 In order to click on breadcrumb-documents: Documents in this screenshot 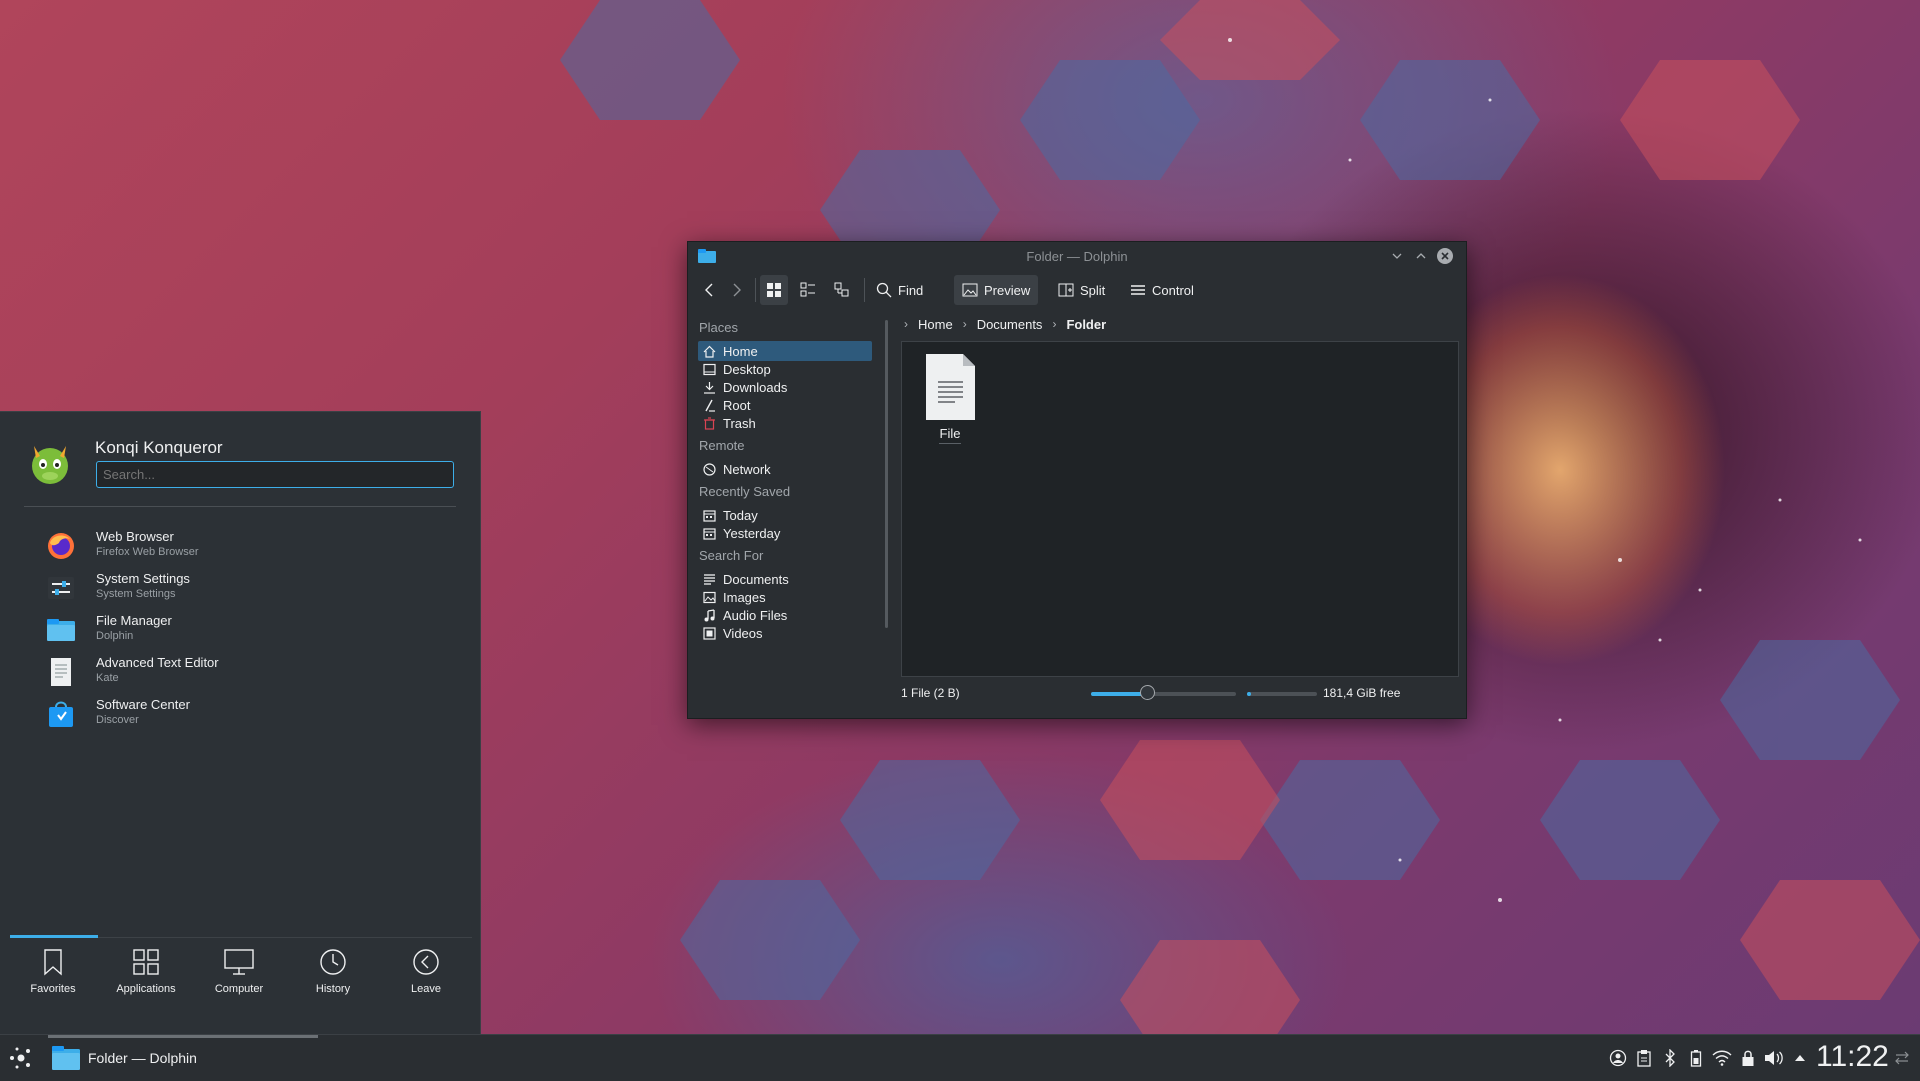, I will do `click(1010, 324)`.